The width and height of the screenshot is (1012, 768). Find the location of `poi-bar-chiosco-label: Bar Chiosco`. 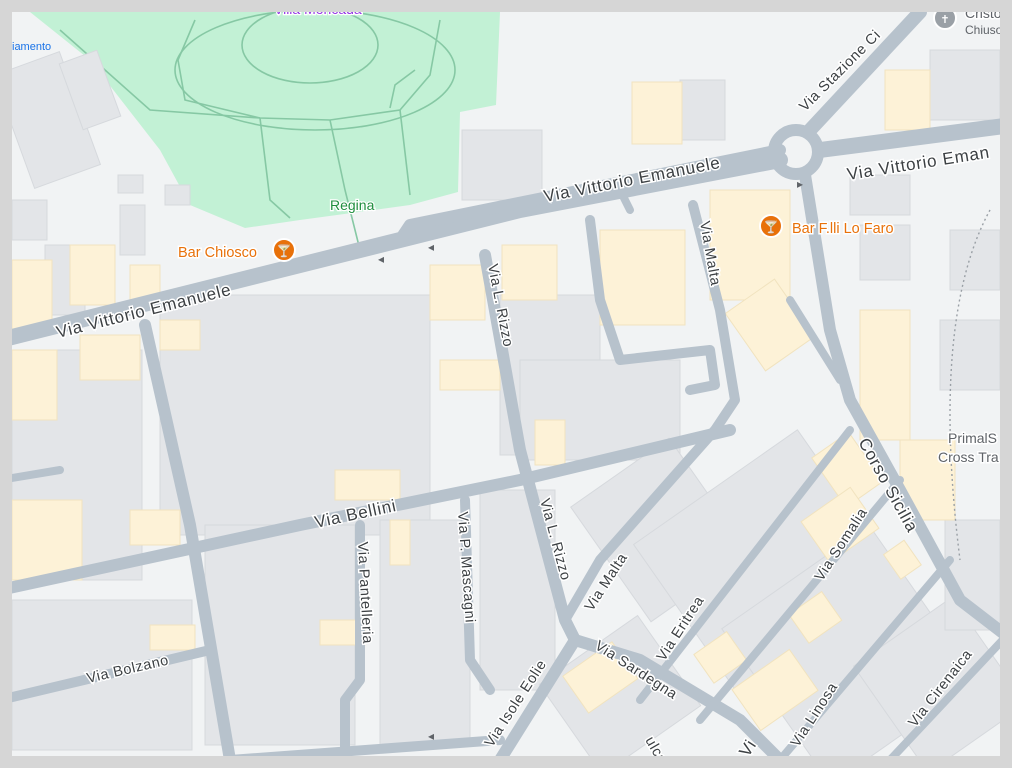

poi-bar-chiosco-label: Bar Chiosco is located at coordinates (218, 253).